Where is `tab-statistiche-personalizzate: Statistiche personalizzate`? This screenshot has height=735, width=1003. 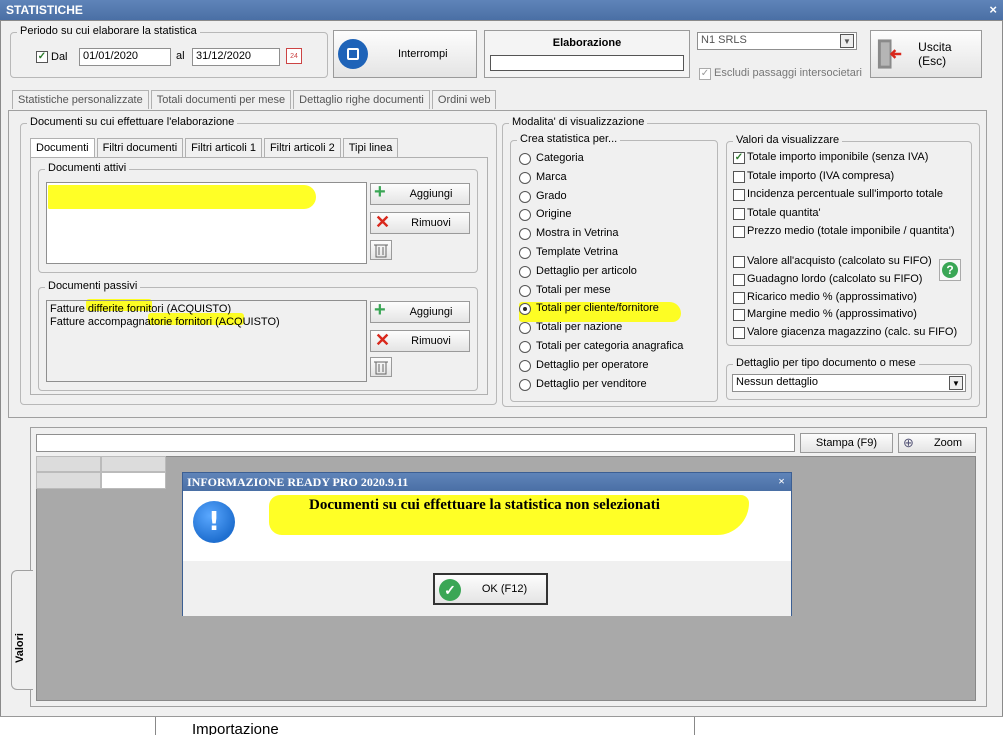
tab-statistiche-personalizzate: Statistiche personalizzate is located at coordinates (80, 99).